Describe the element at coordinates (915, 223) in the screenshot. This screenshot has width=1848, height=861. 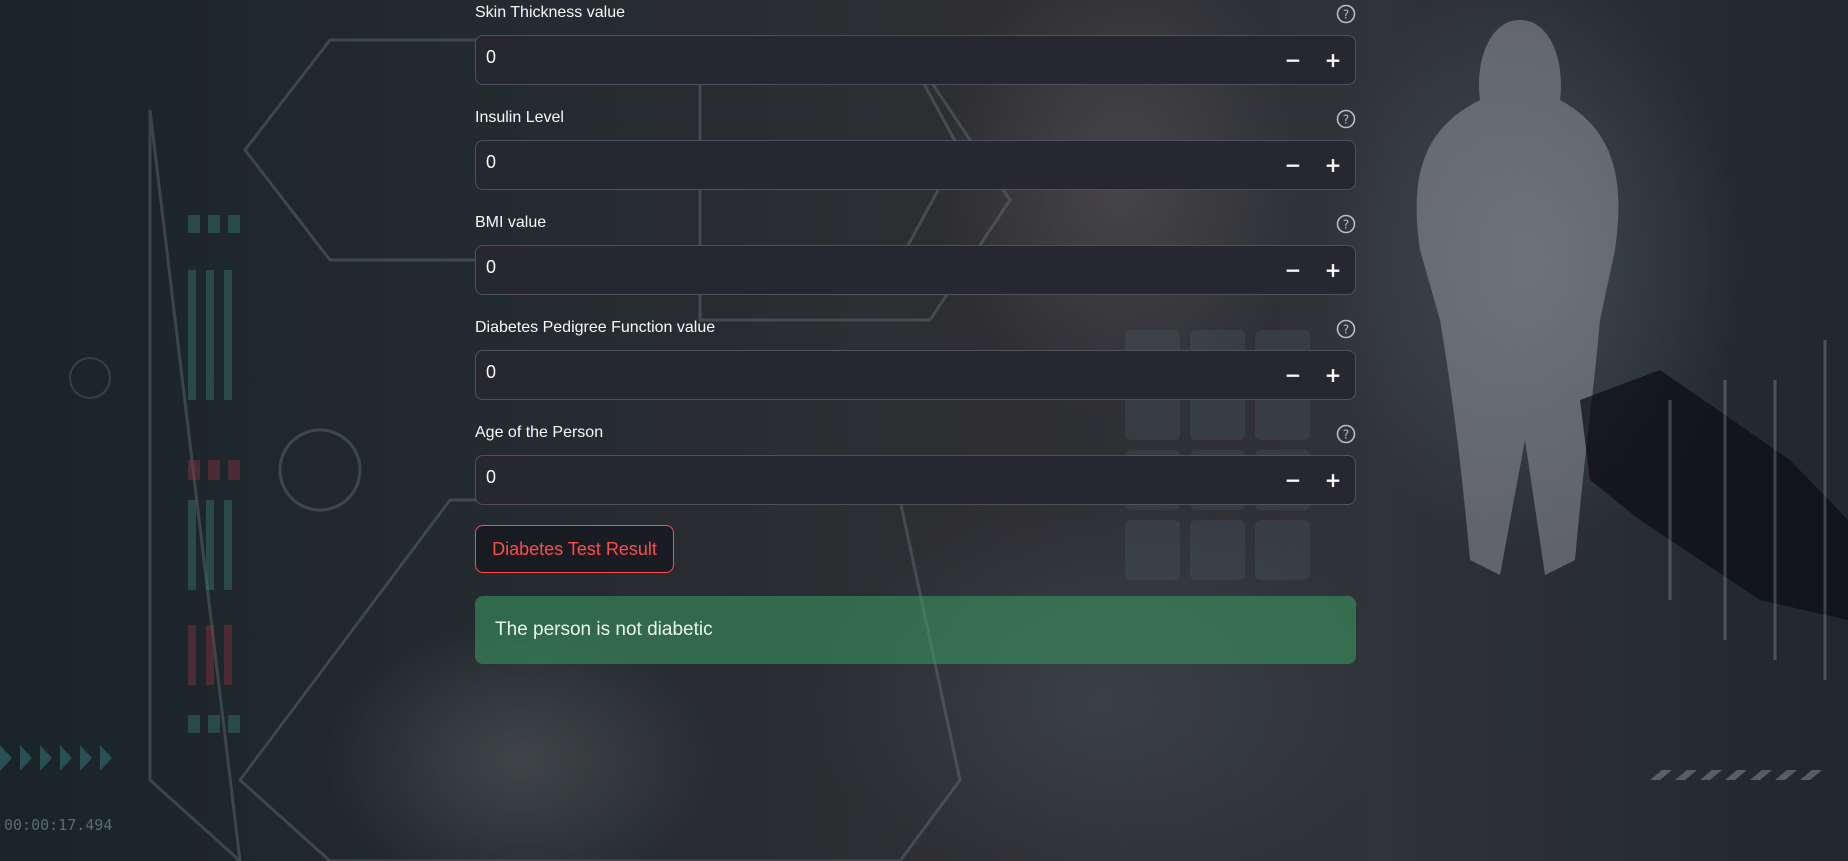
I see `bmi-label-row: BMI value ?` at that location.